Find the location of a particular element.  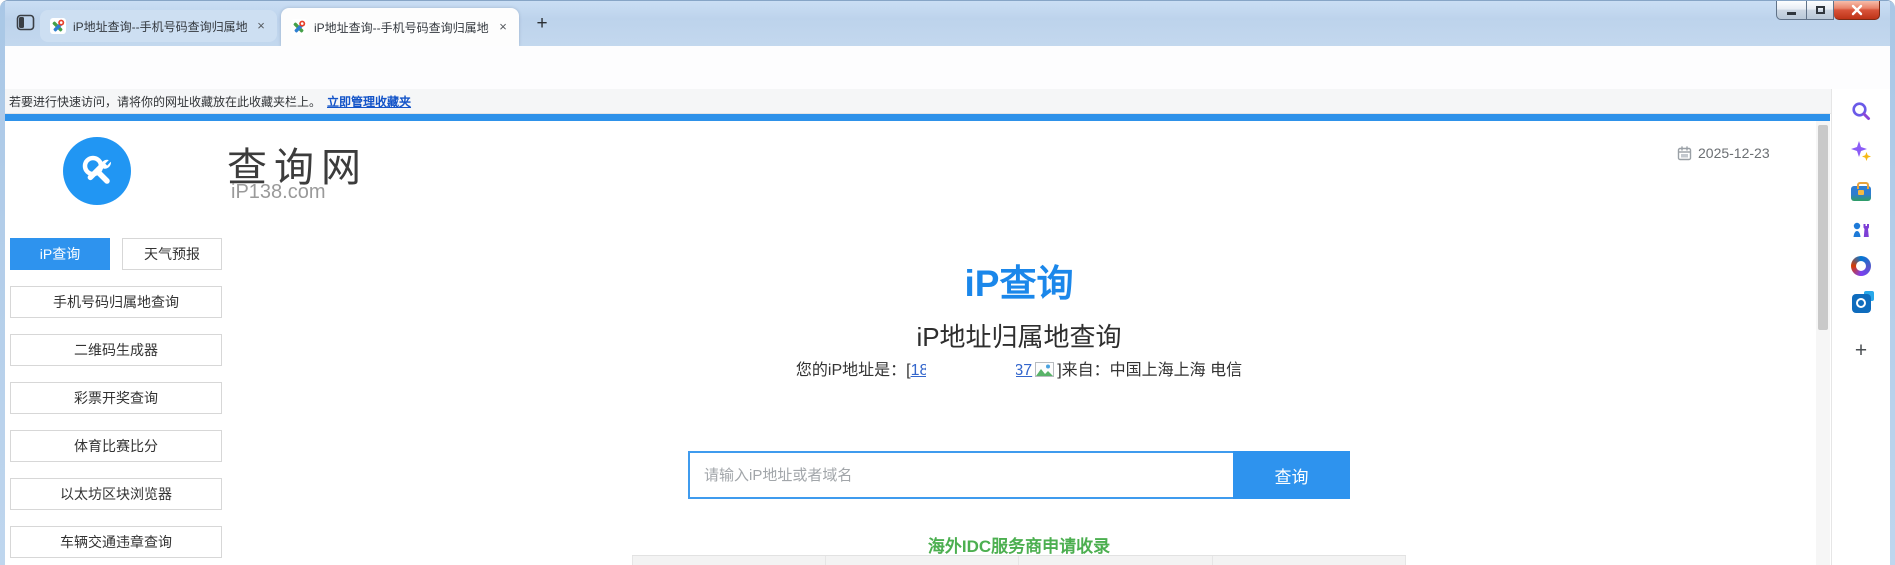

idc-section-title: 海外IDC服务商申请收录 is located at coordinates (1019, 546).